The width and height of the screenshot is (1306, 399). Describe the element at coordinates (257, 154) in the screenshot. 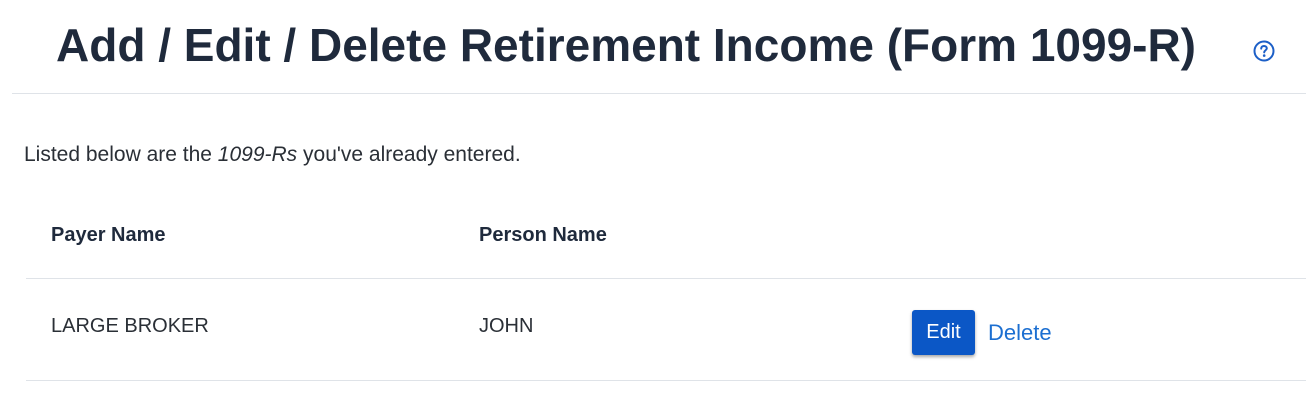

I see `intro-emphasis: 1099-Rs` at that location.